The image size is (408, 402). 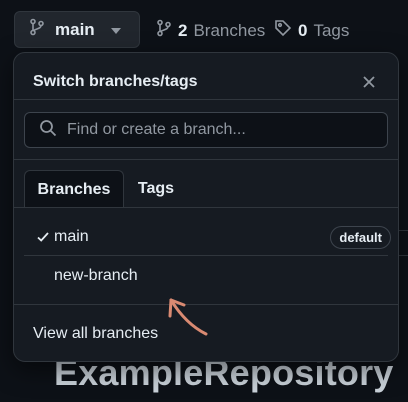 I want to click on current-branch-label: main, so click(x=75, y=29).